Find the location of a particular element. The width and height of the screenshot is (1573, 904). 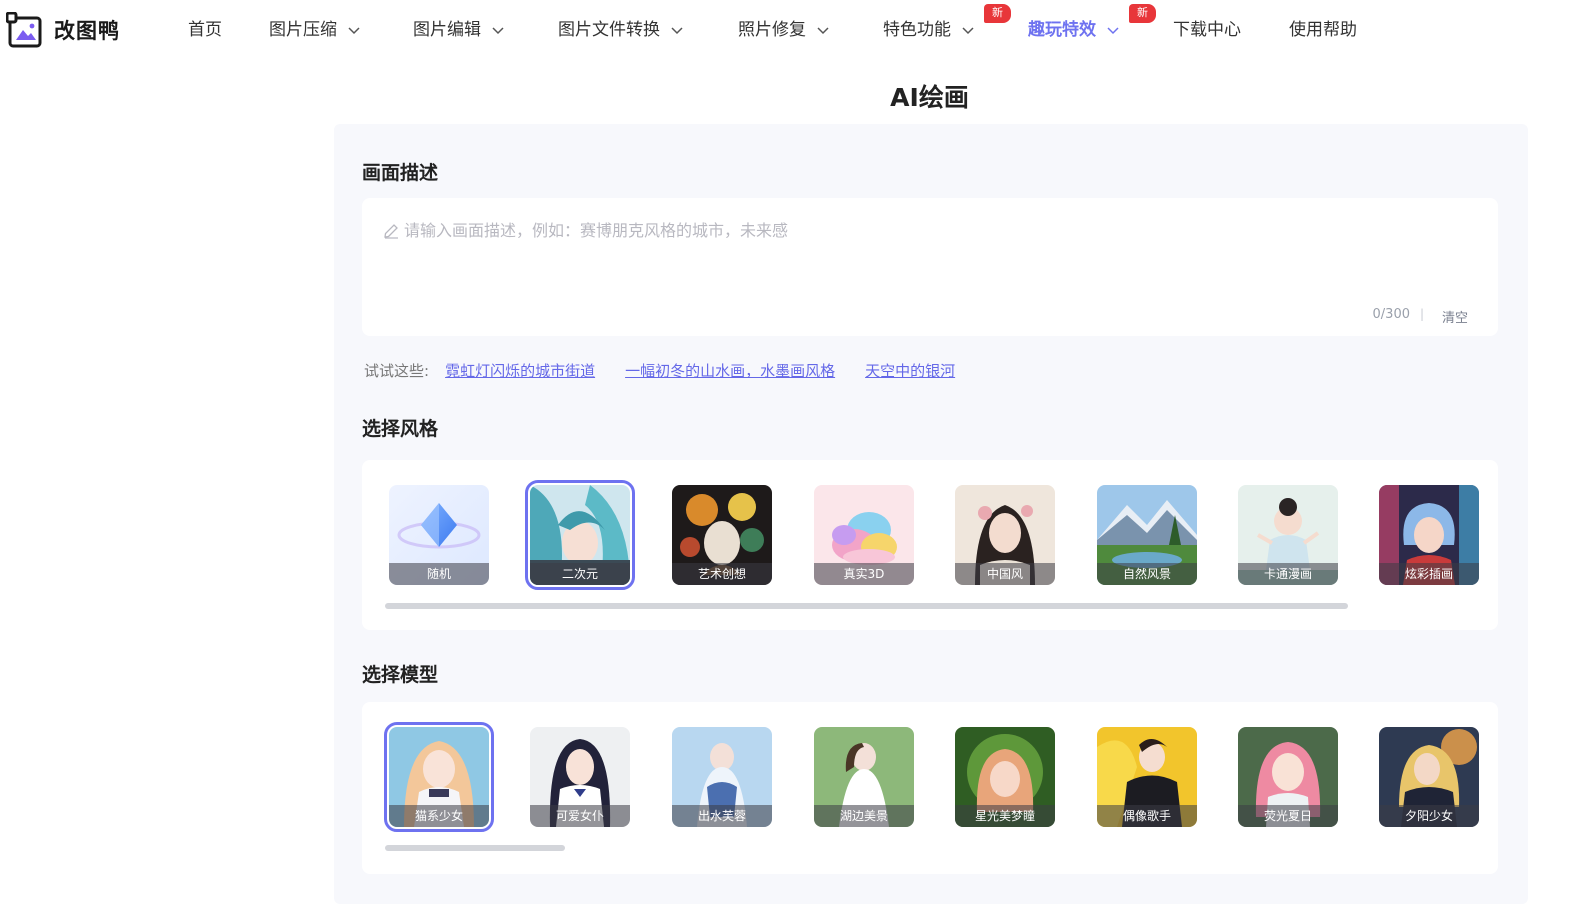

nav-label: 趣玩特效 is located at coordinates (1062, 30).